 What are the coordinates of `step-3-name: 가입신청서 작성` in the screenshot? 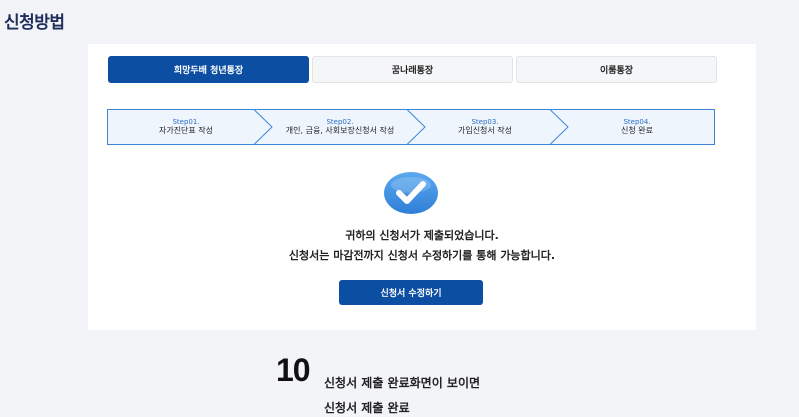 It's located at (485, 131).